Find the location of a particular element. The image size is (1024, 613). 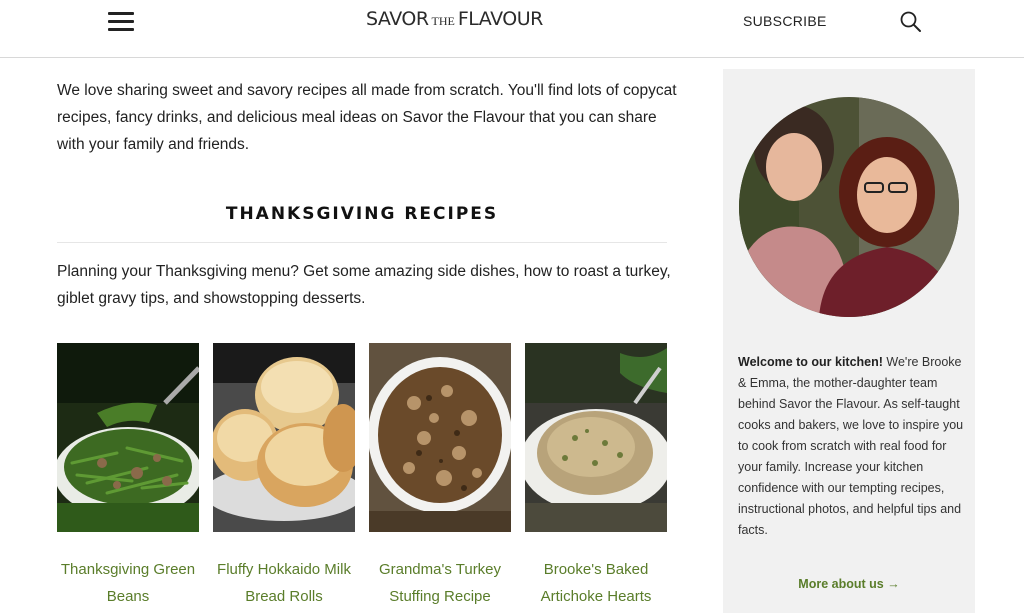

site-header: SAVOR THE FLAVOUR SUBSCRIBE is located at coordinates (512, 29).